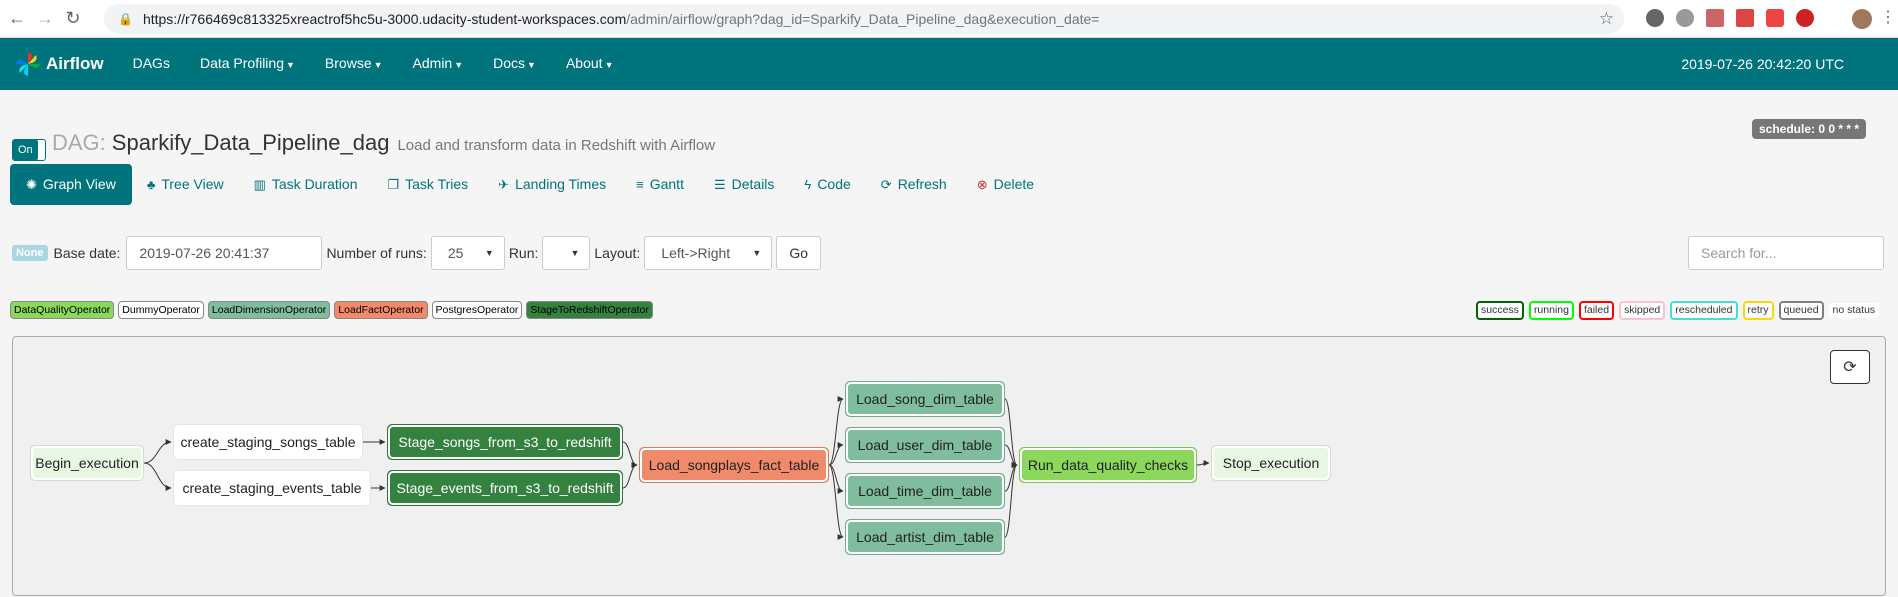 This screenshot has height=597, width=1898. Describe the element at coordinates (151, 184) in the screenshot. I see `tree-icon: ♣` at that location.